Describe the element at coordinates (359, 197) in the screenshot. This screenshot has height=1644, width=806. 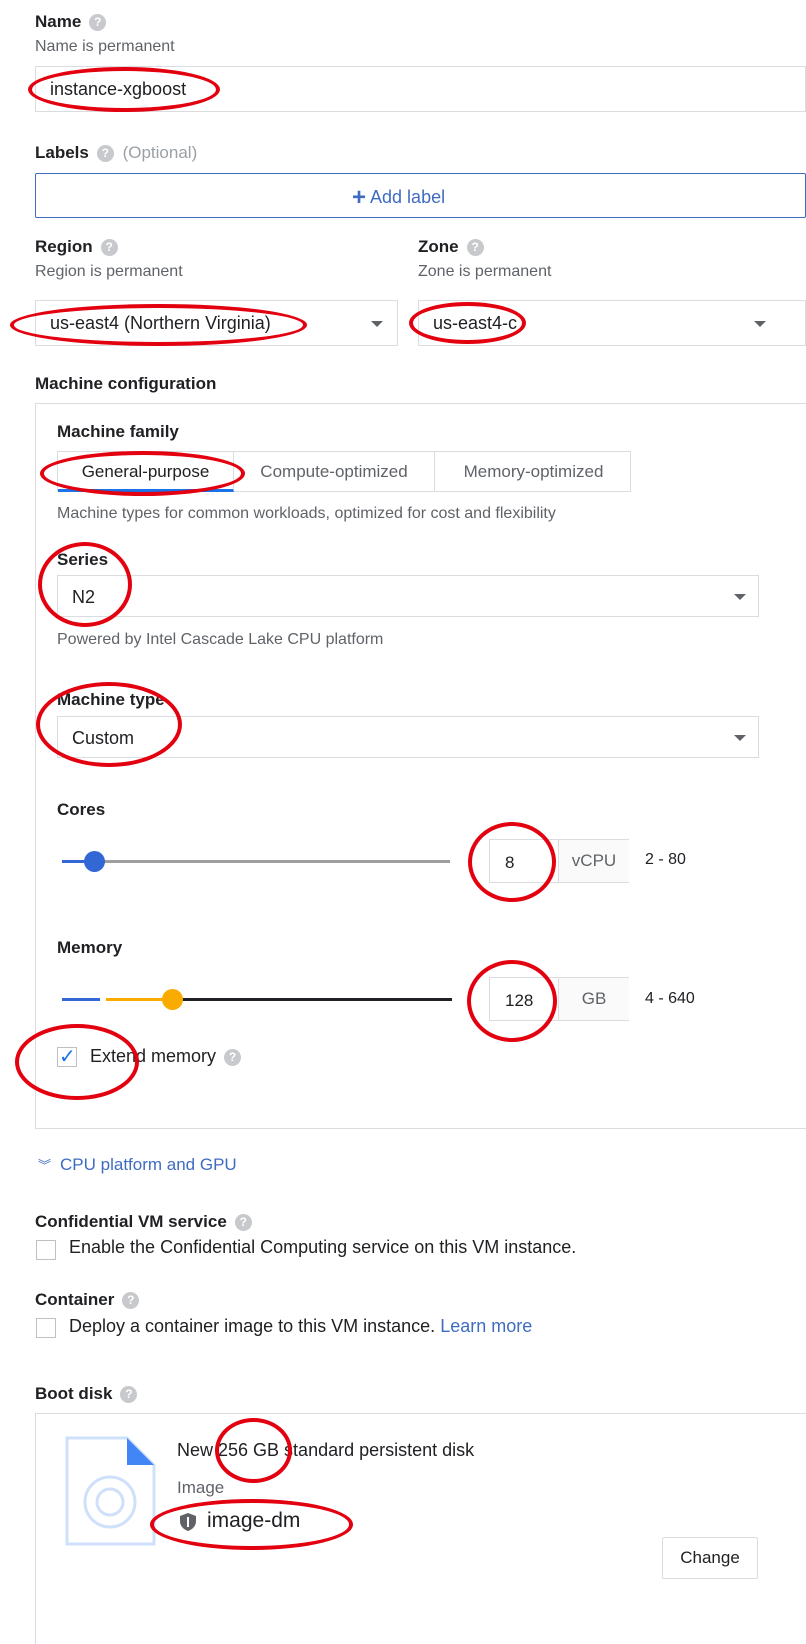
I see `plus-icon: +` at that location.